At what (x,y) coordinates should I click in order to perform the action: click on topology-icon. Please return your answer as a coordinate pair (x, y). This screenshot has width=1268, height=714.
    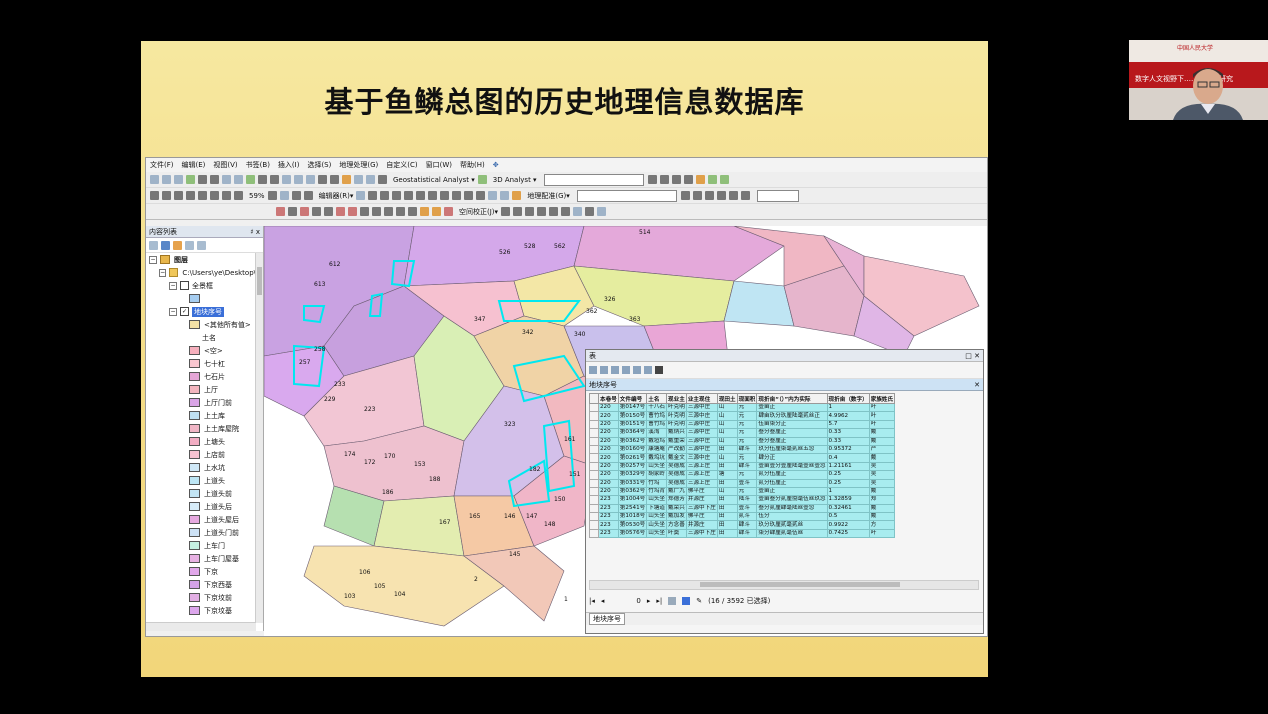
    Looking at the image, I should click on (424, 211).